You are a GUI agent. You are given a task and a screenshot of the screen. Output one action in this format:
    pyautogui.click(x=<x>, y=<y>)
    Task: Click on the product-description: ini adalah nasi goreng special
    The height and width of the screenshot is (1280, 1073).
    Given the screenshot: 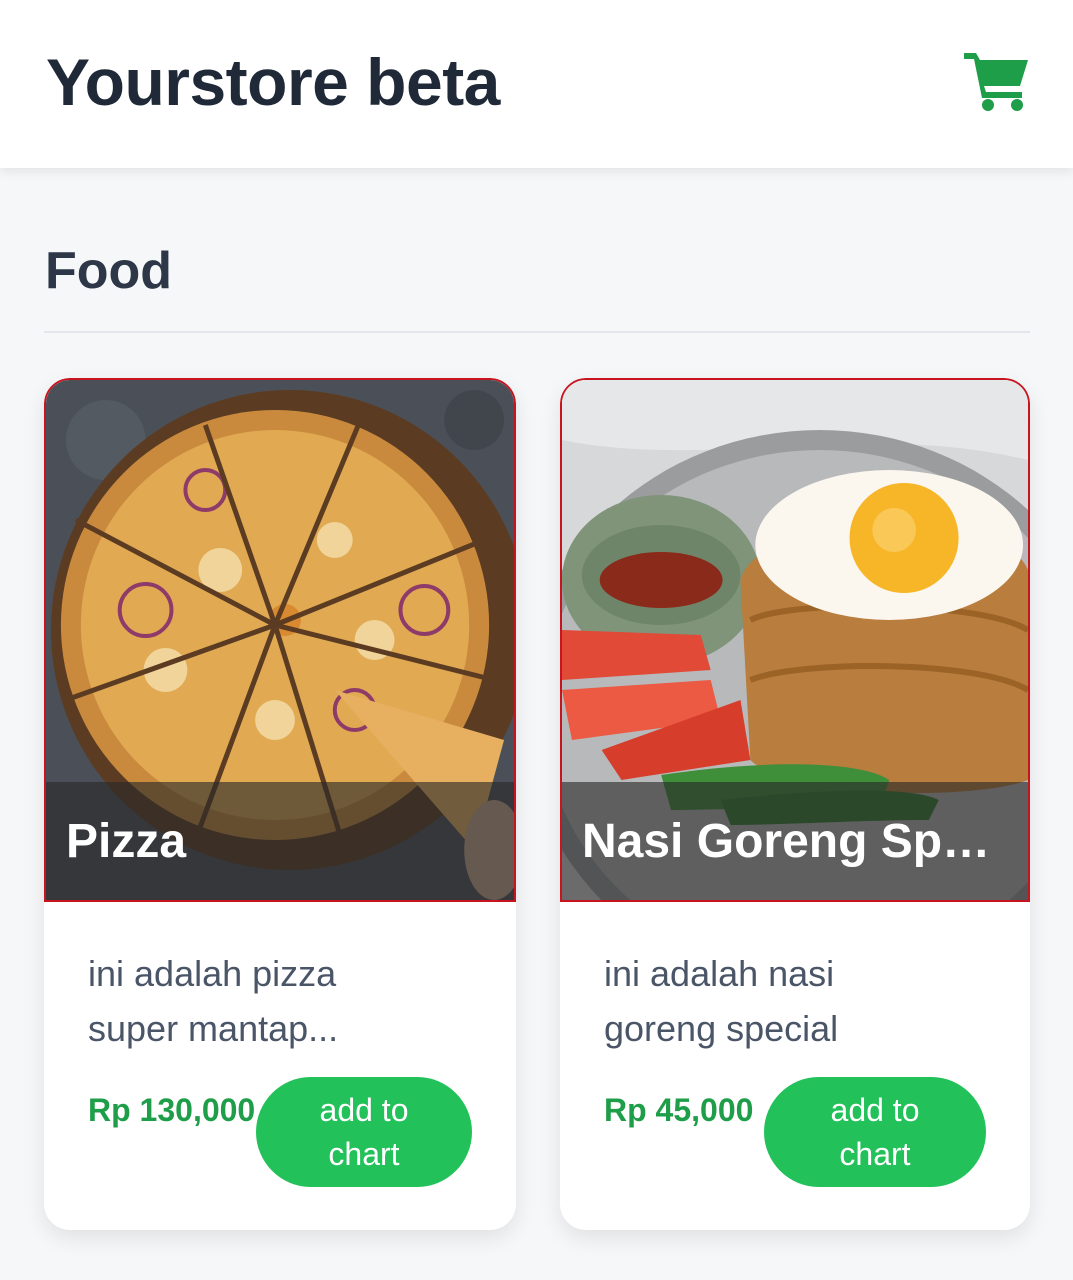 What is the action you would take?
    pyautogui.click(x=721, y=1001)
    